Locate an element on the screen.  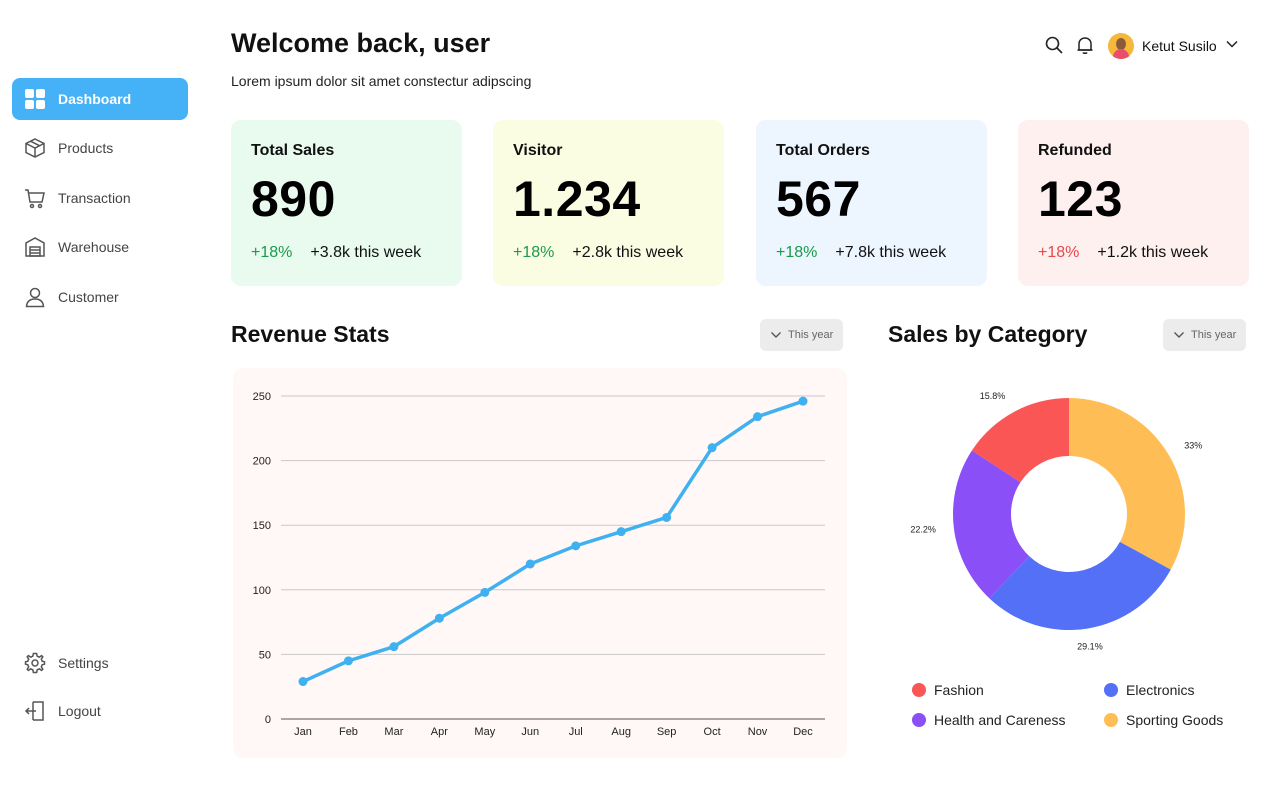
category-period-dropdown: This year is located at coordinates (1205, 335).